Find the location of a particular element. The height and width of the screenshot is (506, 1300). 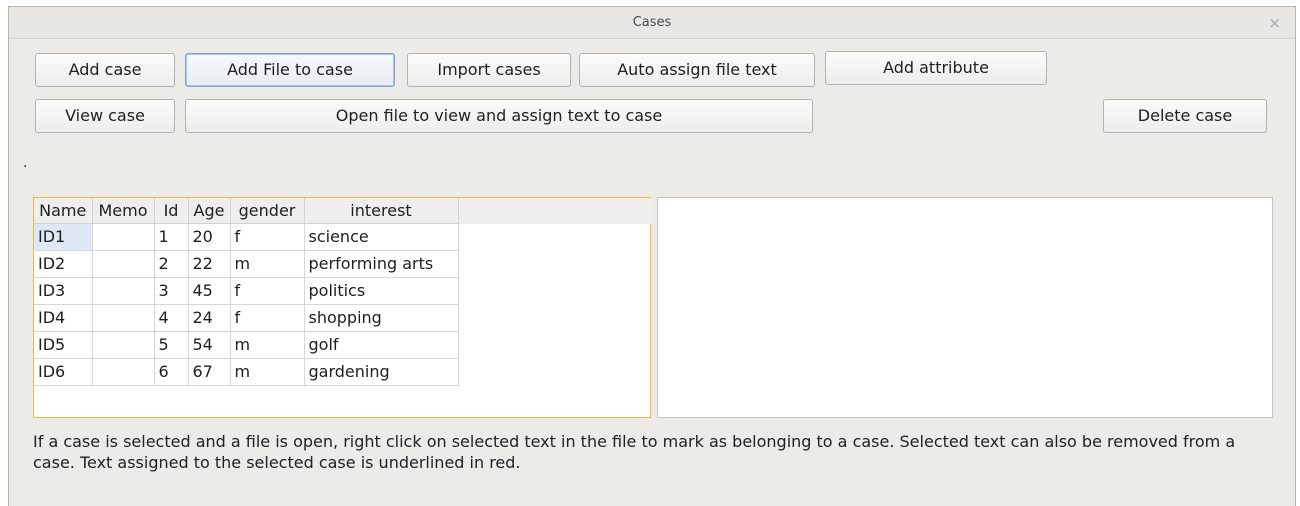

window-title: Cases is located at coordinates (652, 22).